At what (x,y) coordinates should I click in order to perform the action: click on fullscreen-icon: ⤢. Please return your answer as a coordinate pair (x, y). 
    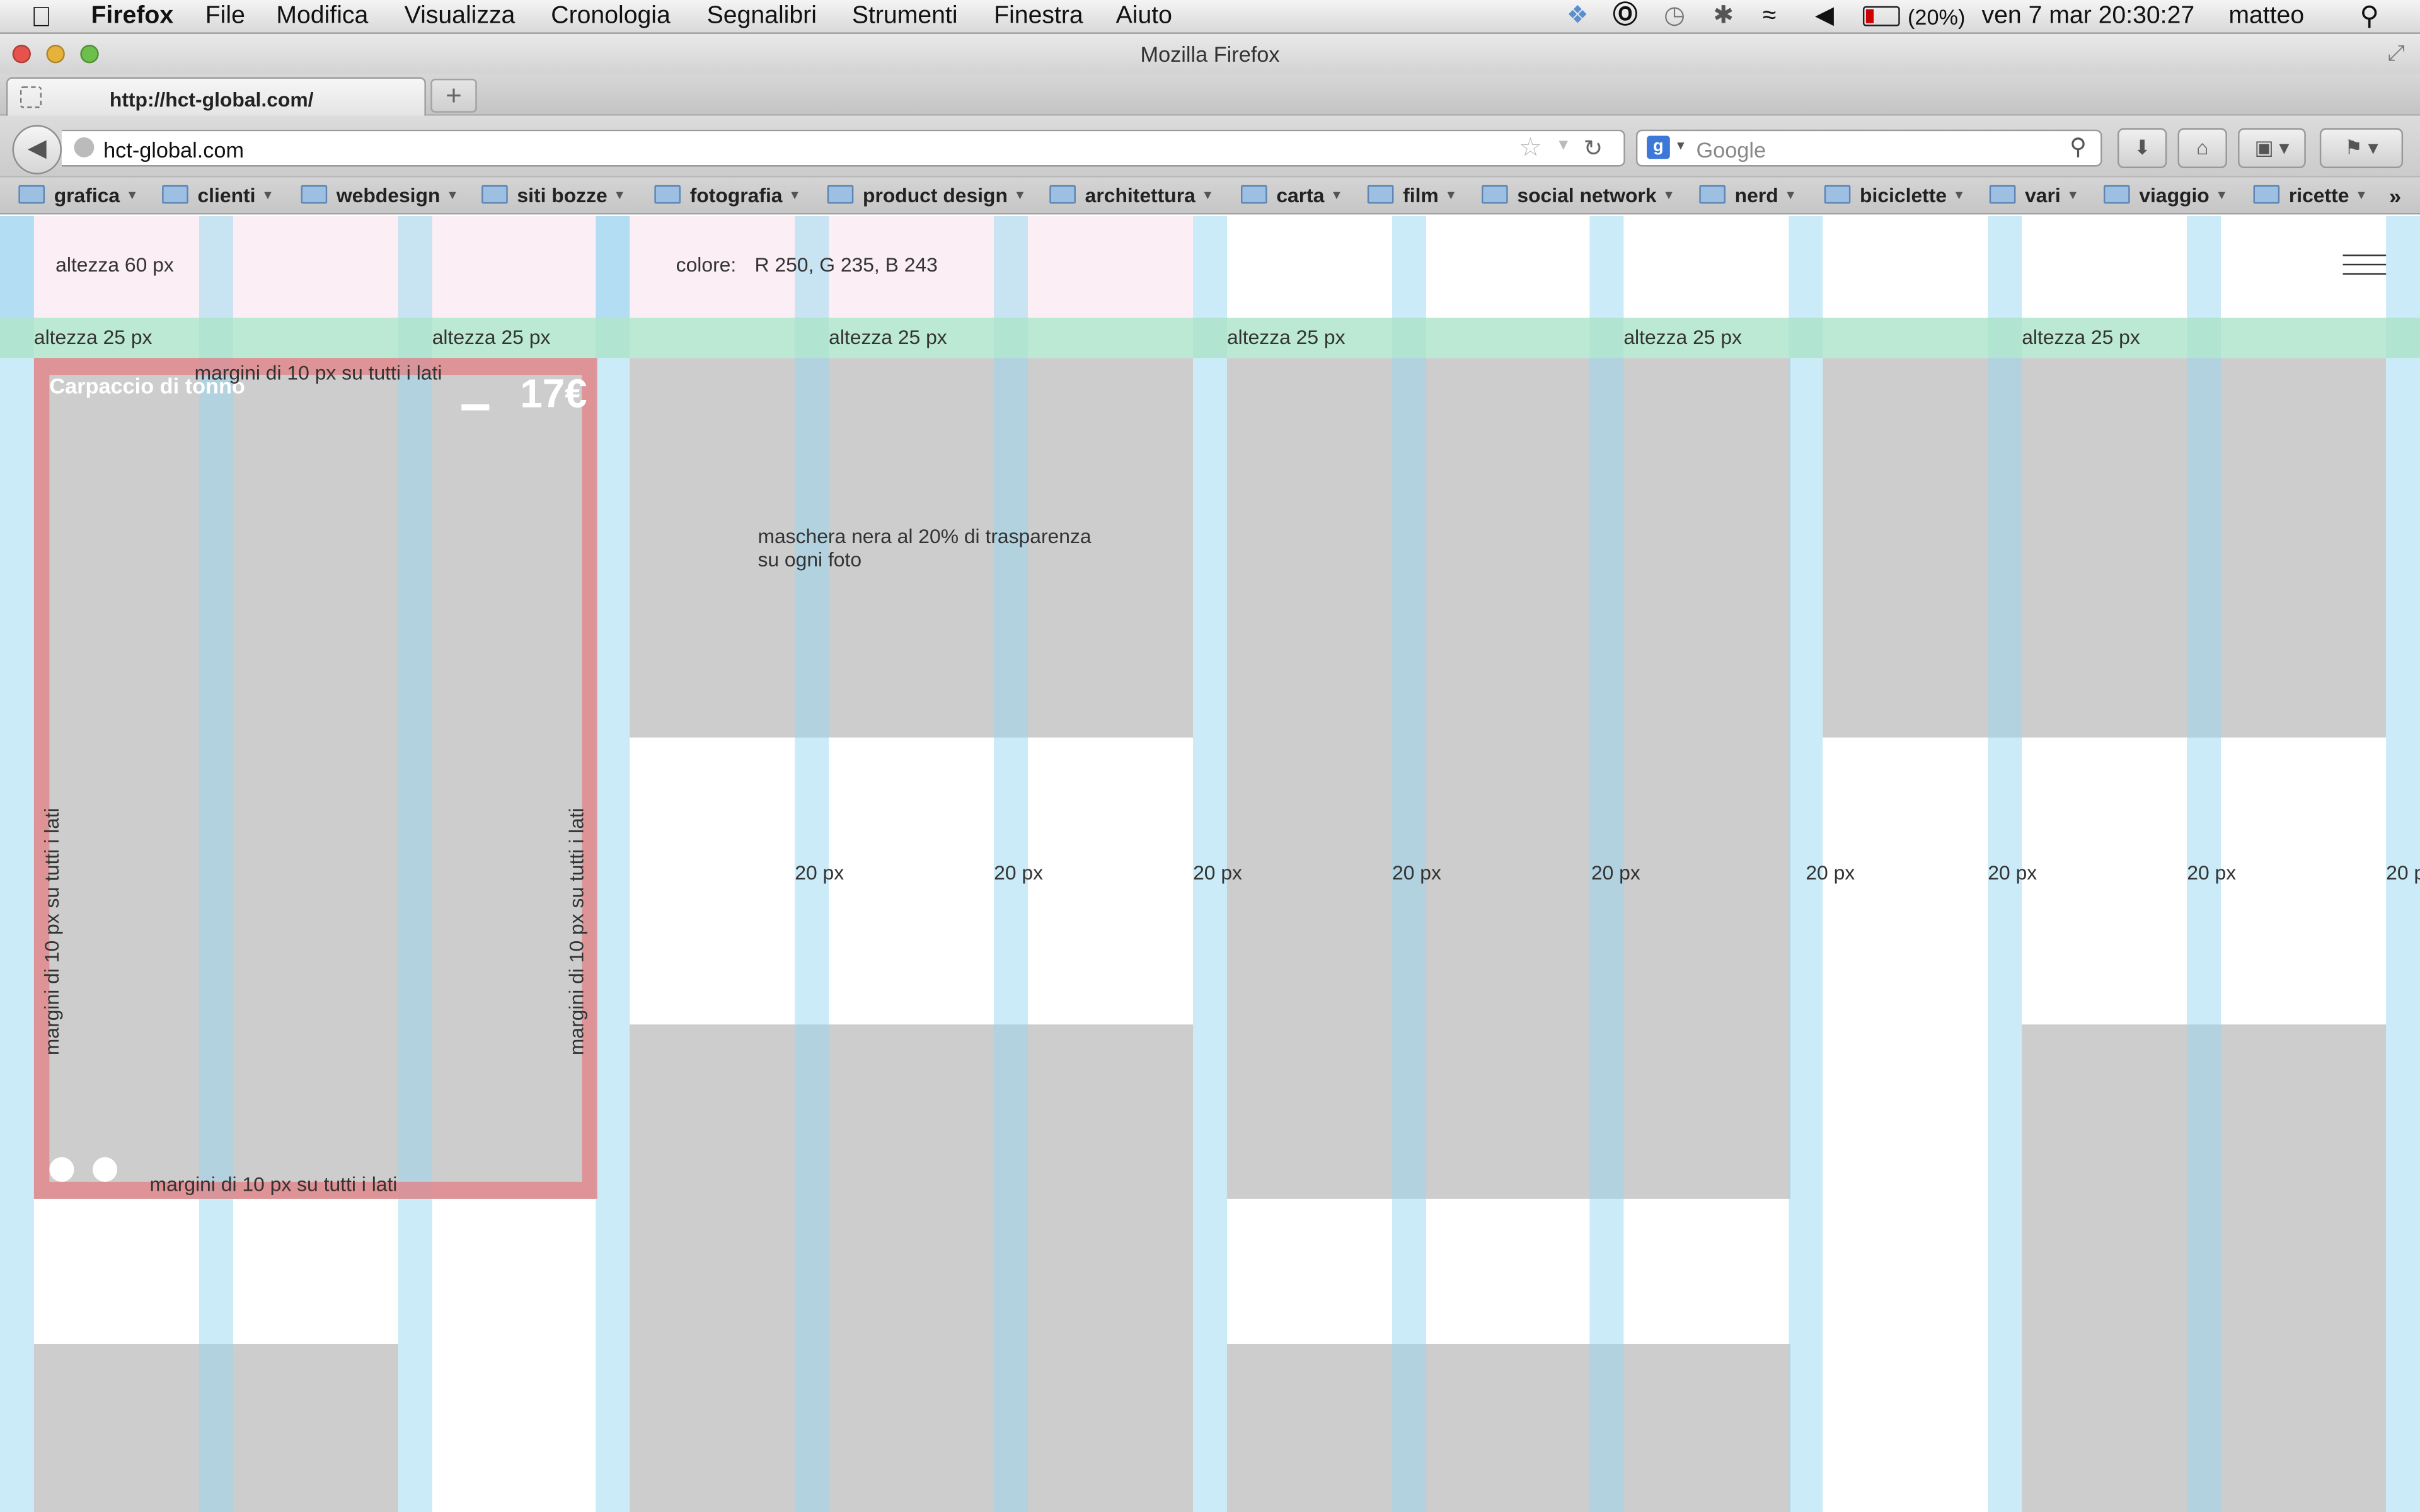
    Looking at the image, I should click on (2396, 53).